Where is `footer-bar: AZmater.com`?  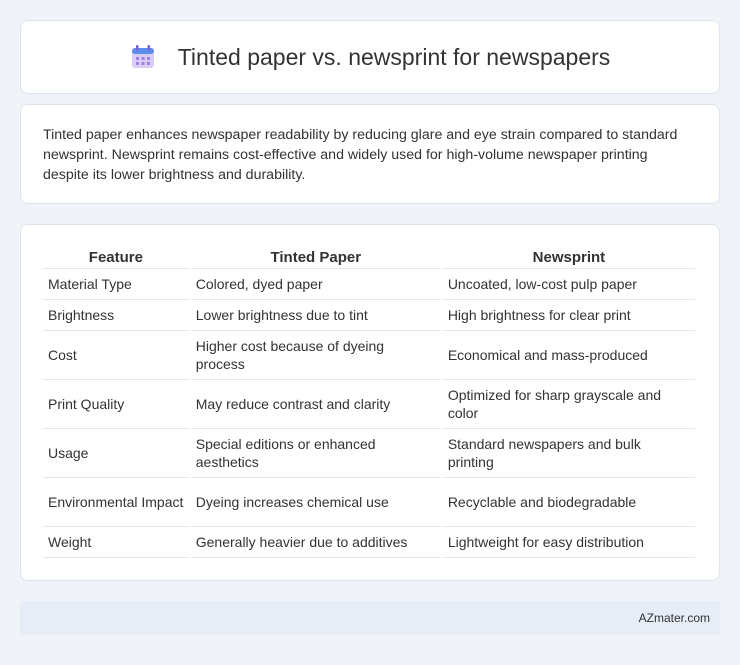
footer-bar: AZmater.com is located at coordinates (370, 617).